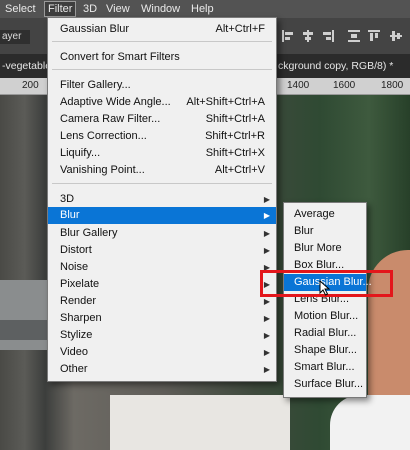  What do you see at coordinates (162, 369) in the screenshot?
I see `menu-item-other: Other ▶` at bounding box center [162, 369].